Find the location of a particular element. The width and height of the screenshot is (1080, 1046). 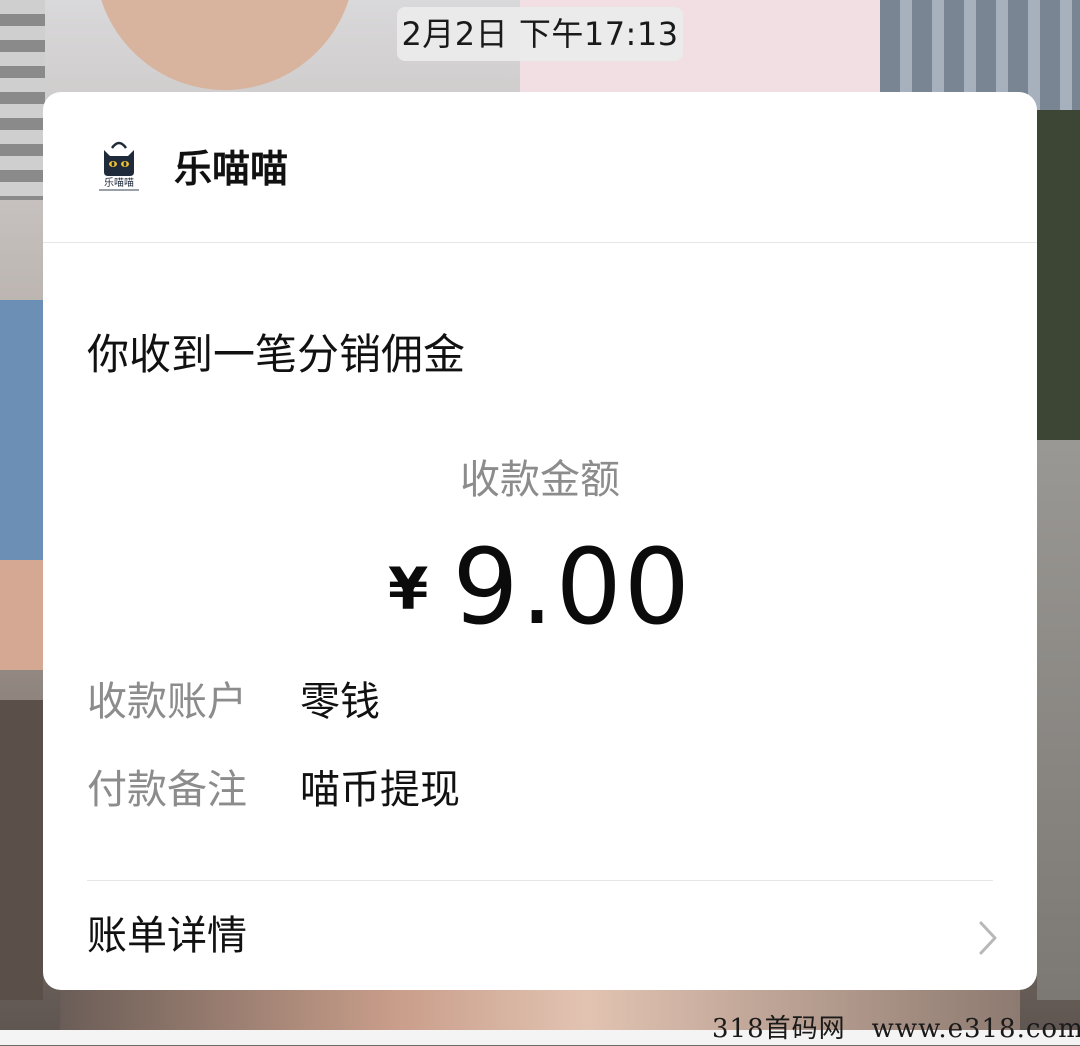

divider is located at coordinates (540, 880).